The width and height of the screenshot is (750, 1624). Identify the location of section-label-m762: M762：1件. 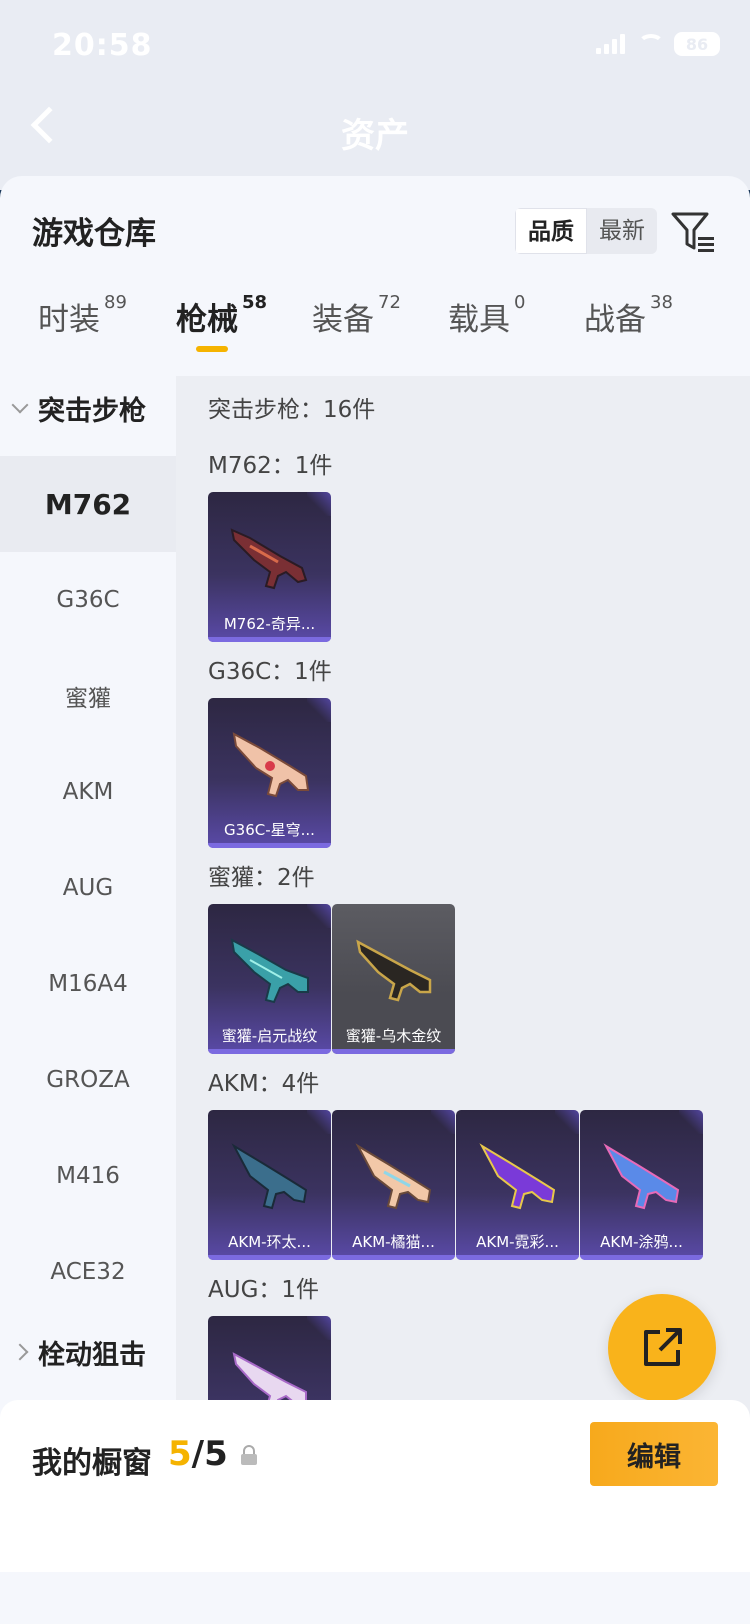
(270, 466).